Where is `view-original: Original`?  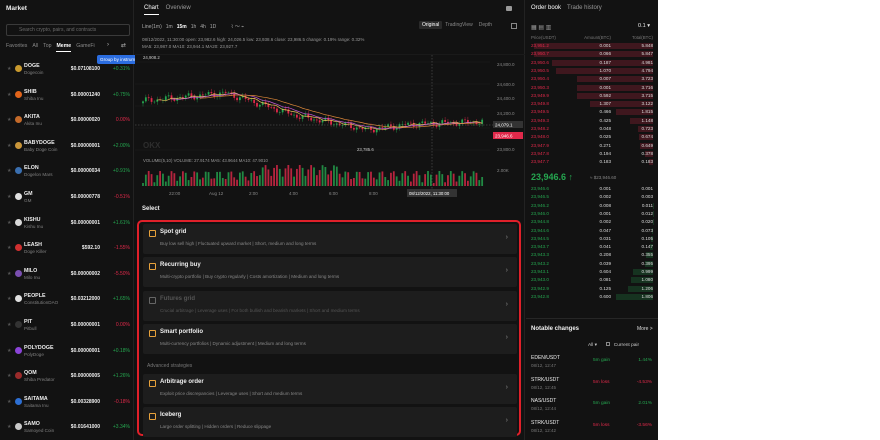
view-original: Original is located at coordinates (431, 25).